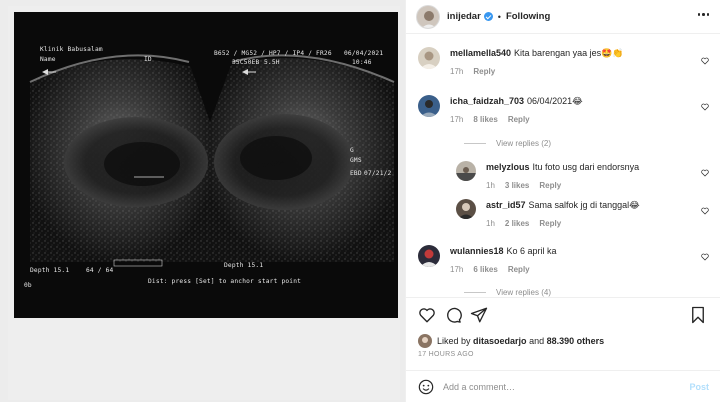 The width and height of the screenshot is (720, 402). I want to click on liker-avatar, so click(425, 341).